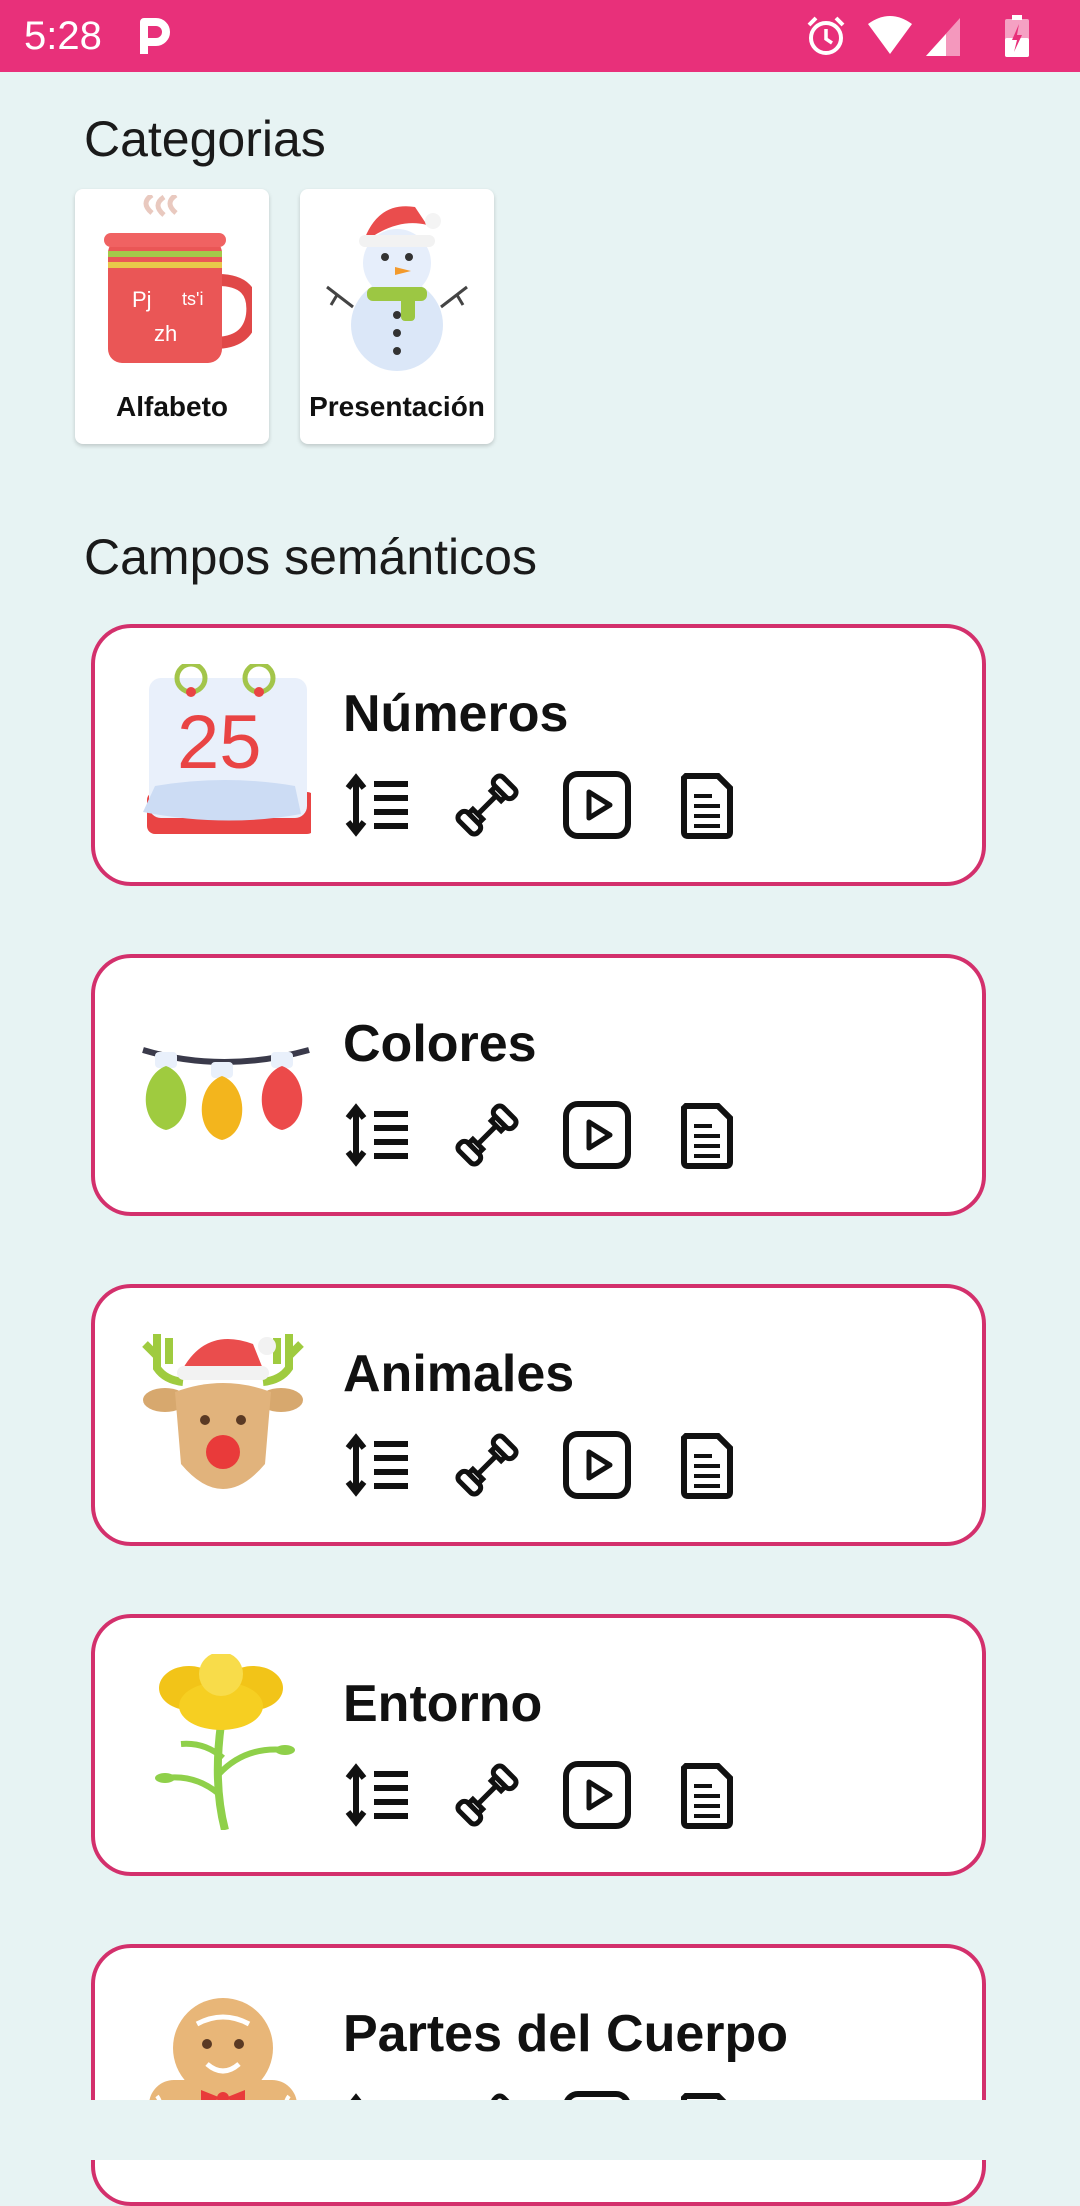 The image size is (1080, 2206). What do you see at coordinates (192, 299) in the screenshot?
I see `mug-text-2: ts'i` at bounding box center [192, 299].